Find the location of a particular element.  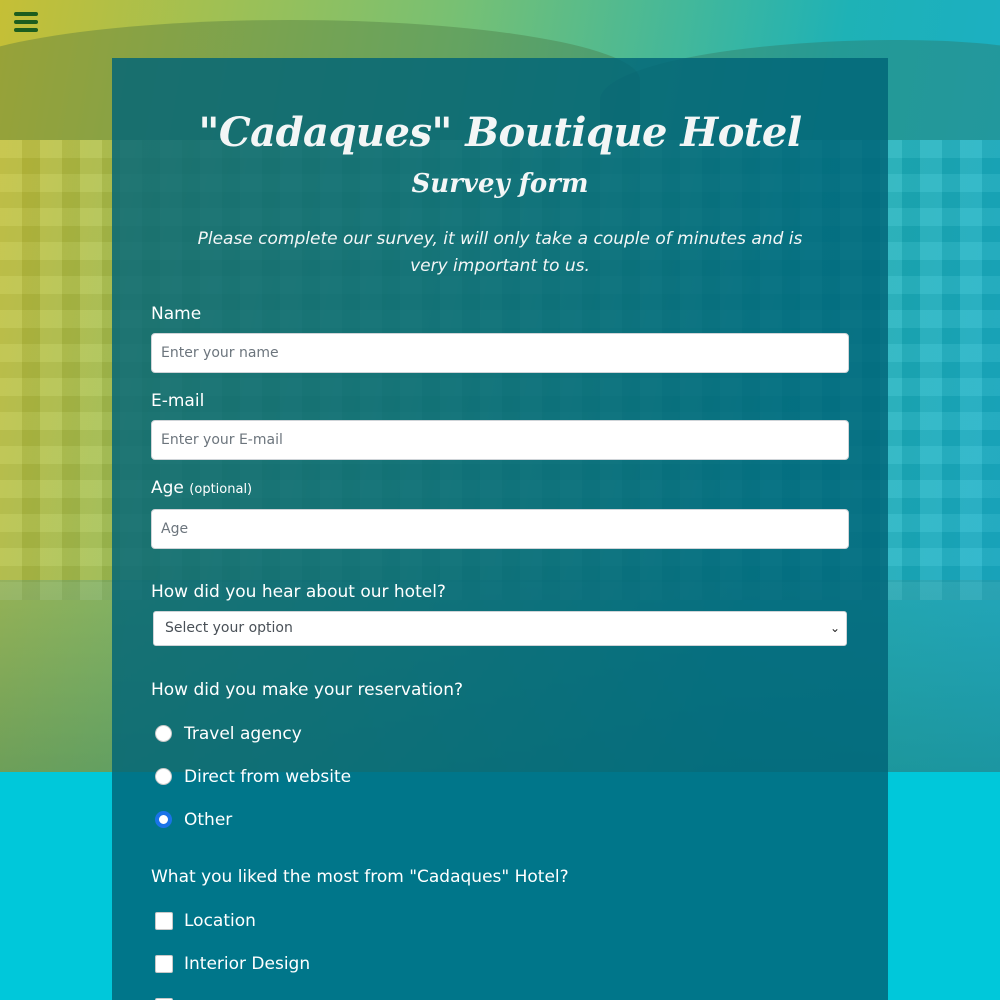

hear-select: Select your option ⌄ is located at coordinates (500, 628).